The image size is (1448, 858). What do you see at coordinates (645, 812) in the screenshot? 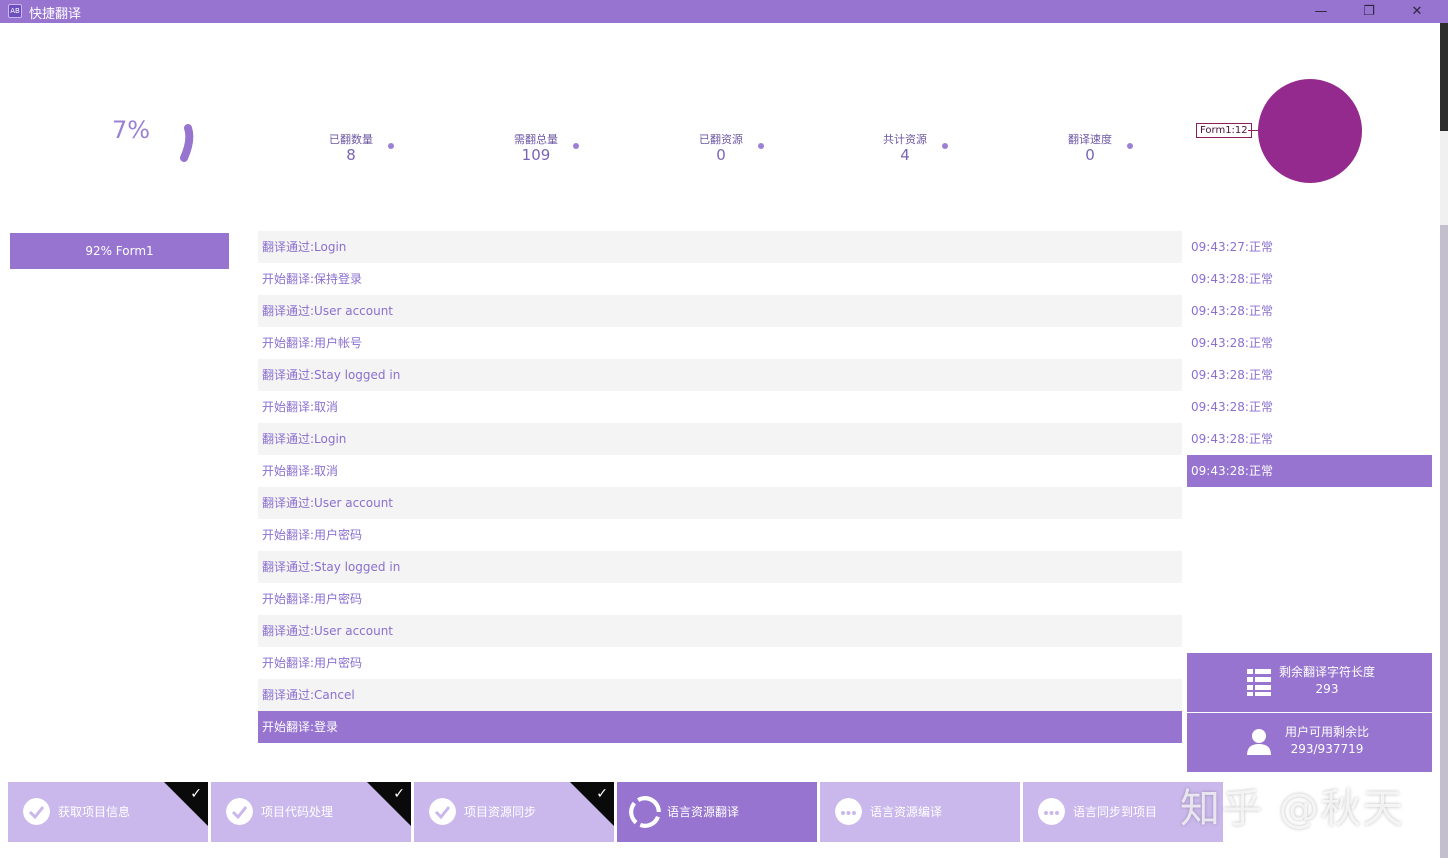
I see `spinner-icon` at bounding box center [645, 812].